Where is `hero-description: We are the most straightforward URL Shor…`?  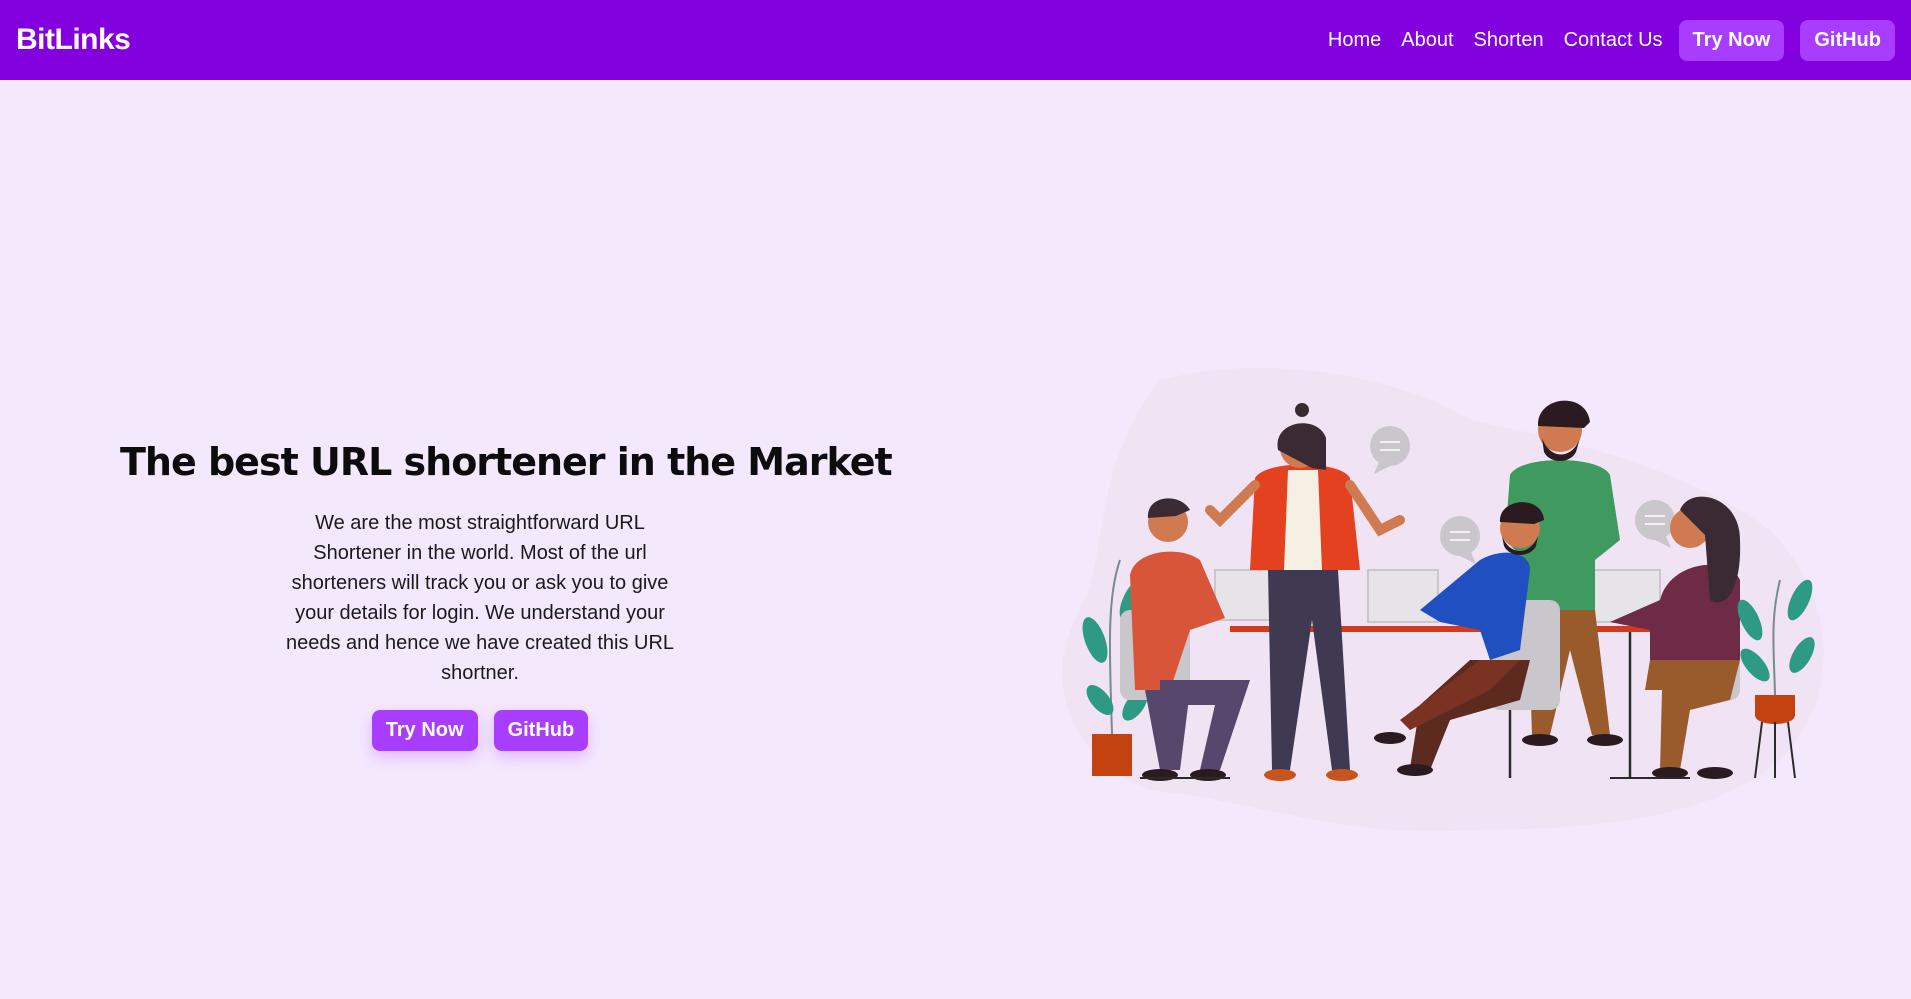
hero-description: We are the most straightforward URL Shor… is located at coordinates (480, 598).